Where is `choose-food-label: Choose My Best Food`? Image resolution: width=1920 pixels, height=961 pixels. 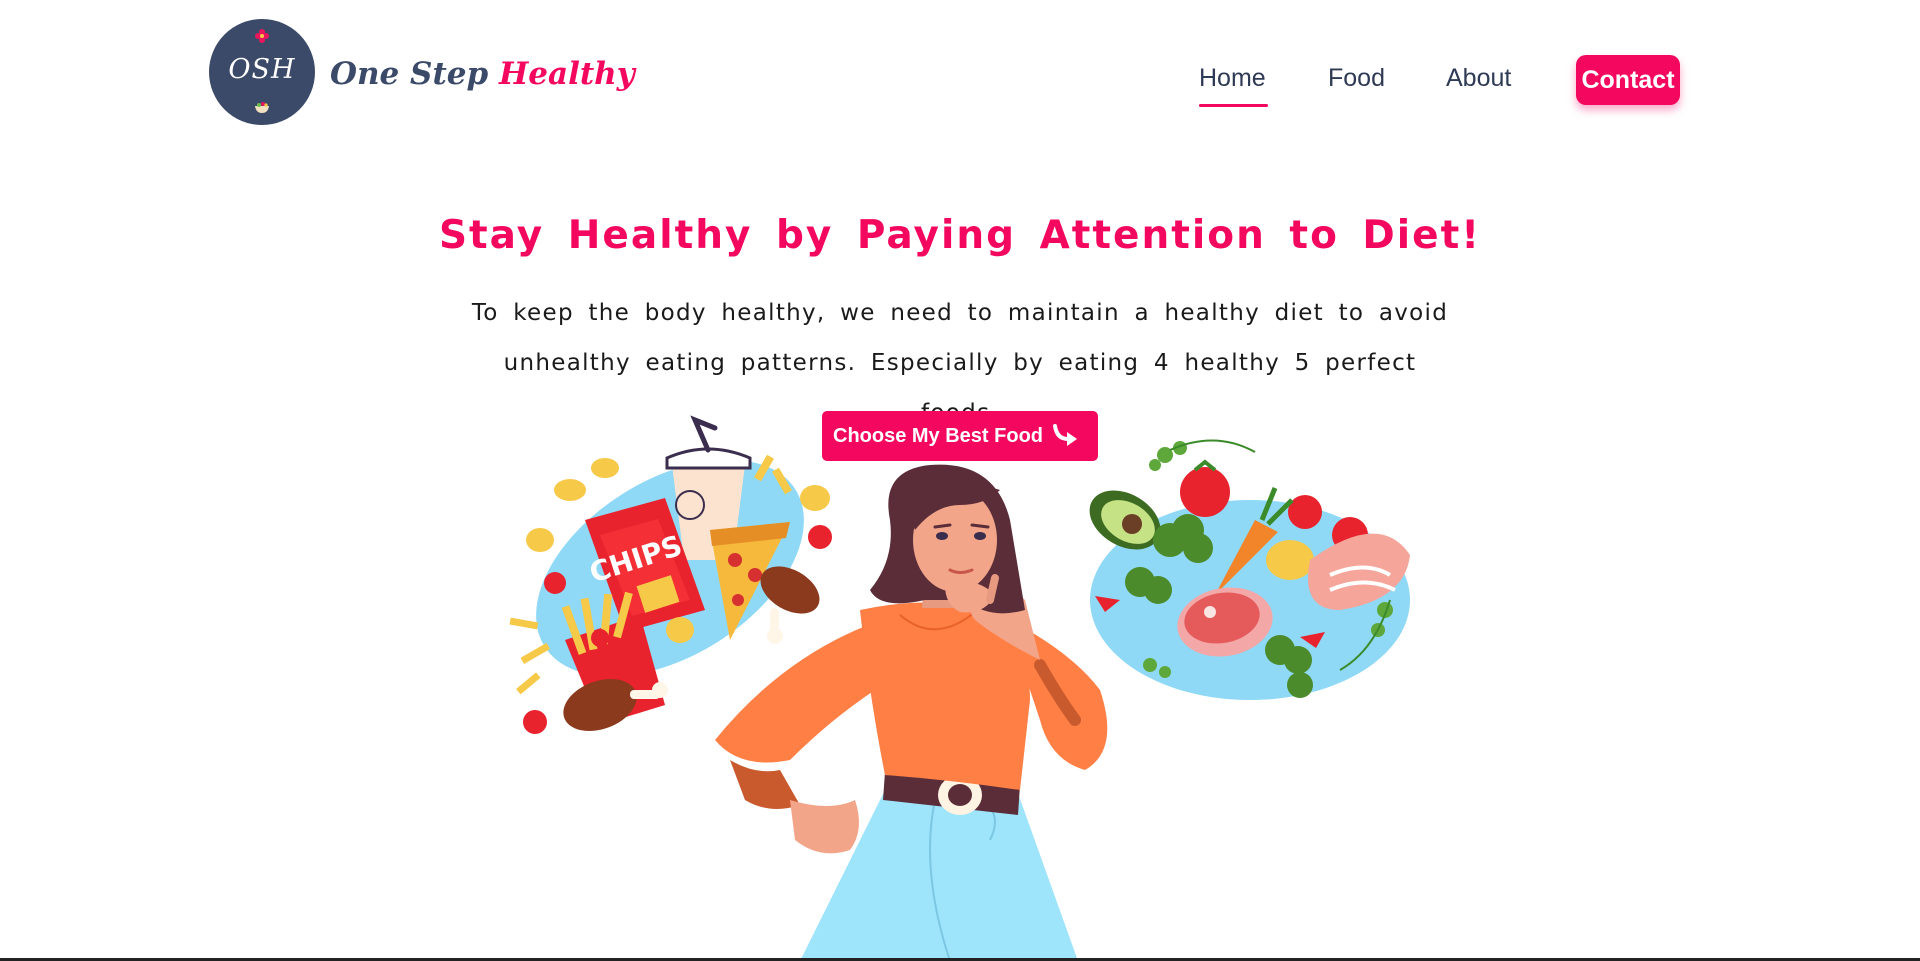 choose-food-label: Choose My Best Food is located at coordinates (938, 435).